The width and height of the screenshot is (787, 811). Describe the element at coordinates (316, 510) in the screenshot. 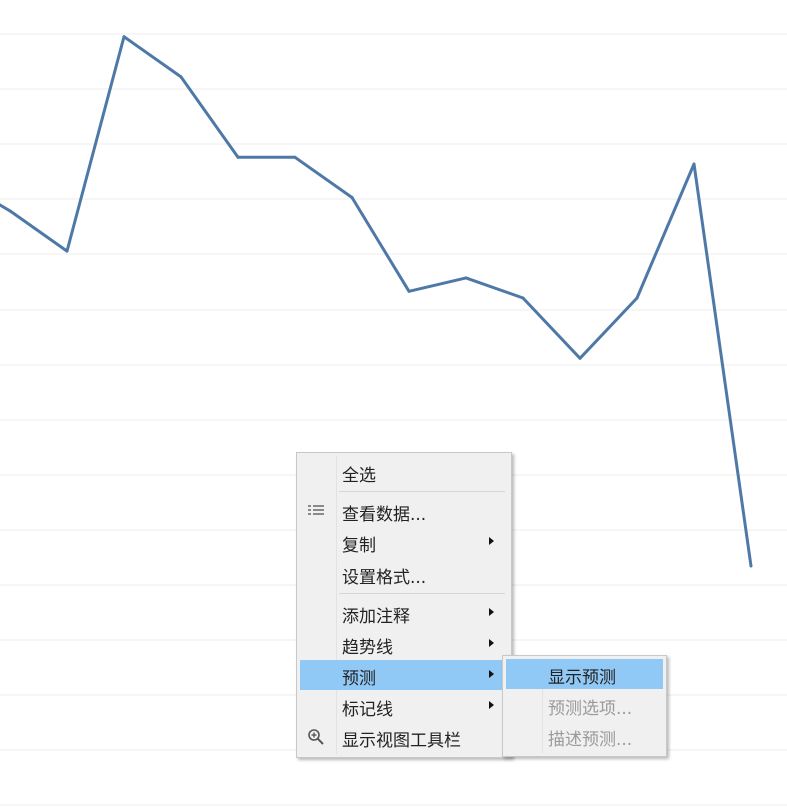

I see `data-table-icon` at that location.